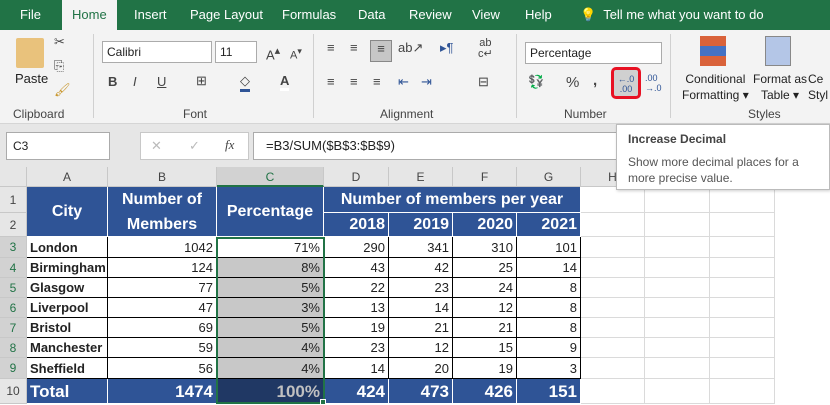  What do you see at coordinates (377, 81) in the screenshot?
I see `align-right-icon: ≡` at bounding box center [377, 81].